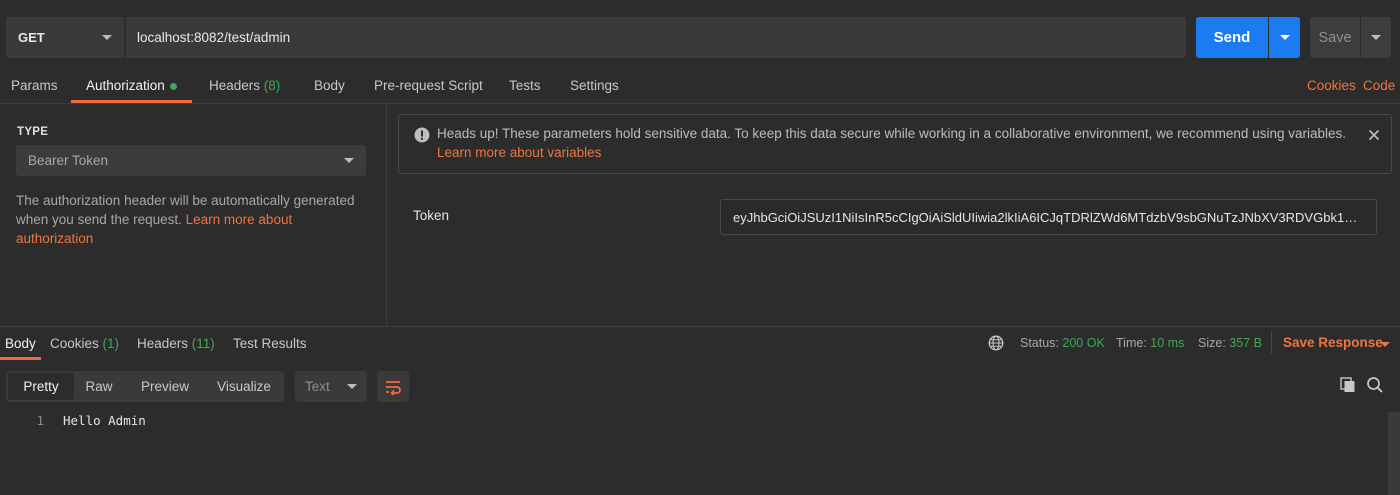 The width and height of the screenshot is (1400, 495). Describe the element at coordinates (656, 37) in the screenshot. I see `url-input: localhost:8082/test/admin` at that location.